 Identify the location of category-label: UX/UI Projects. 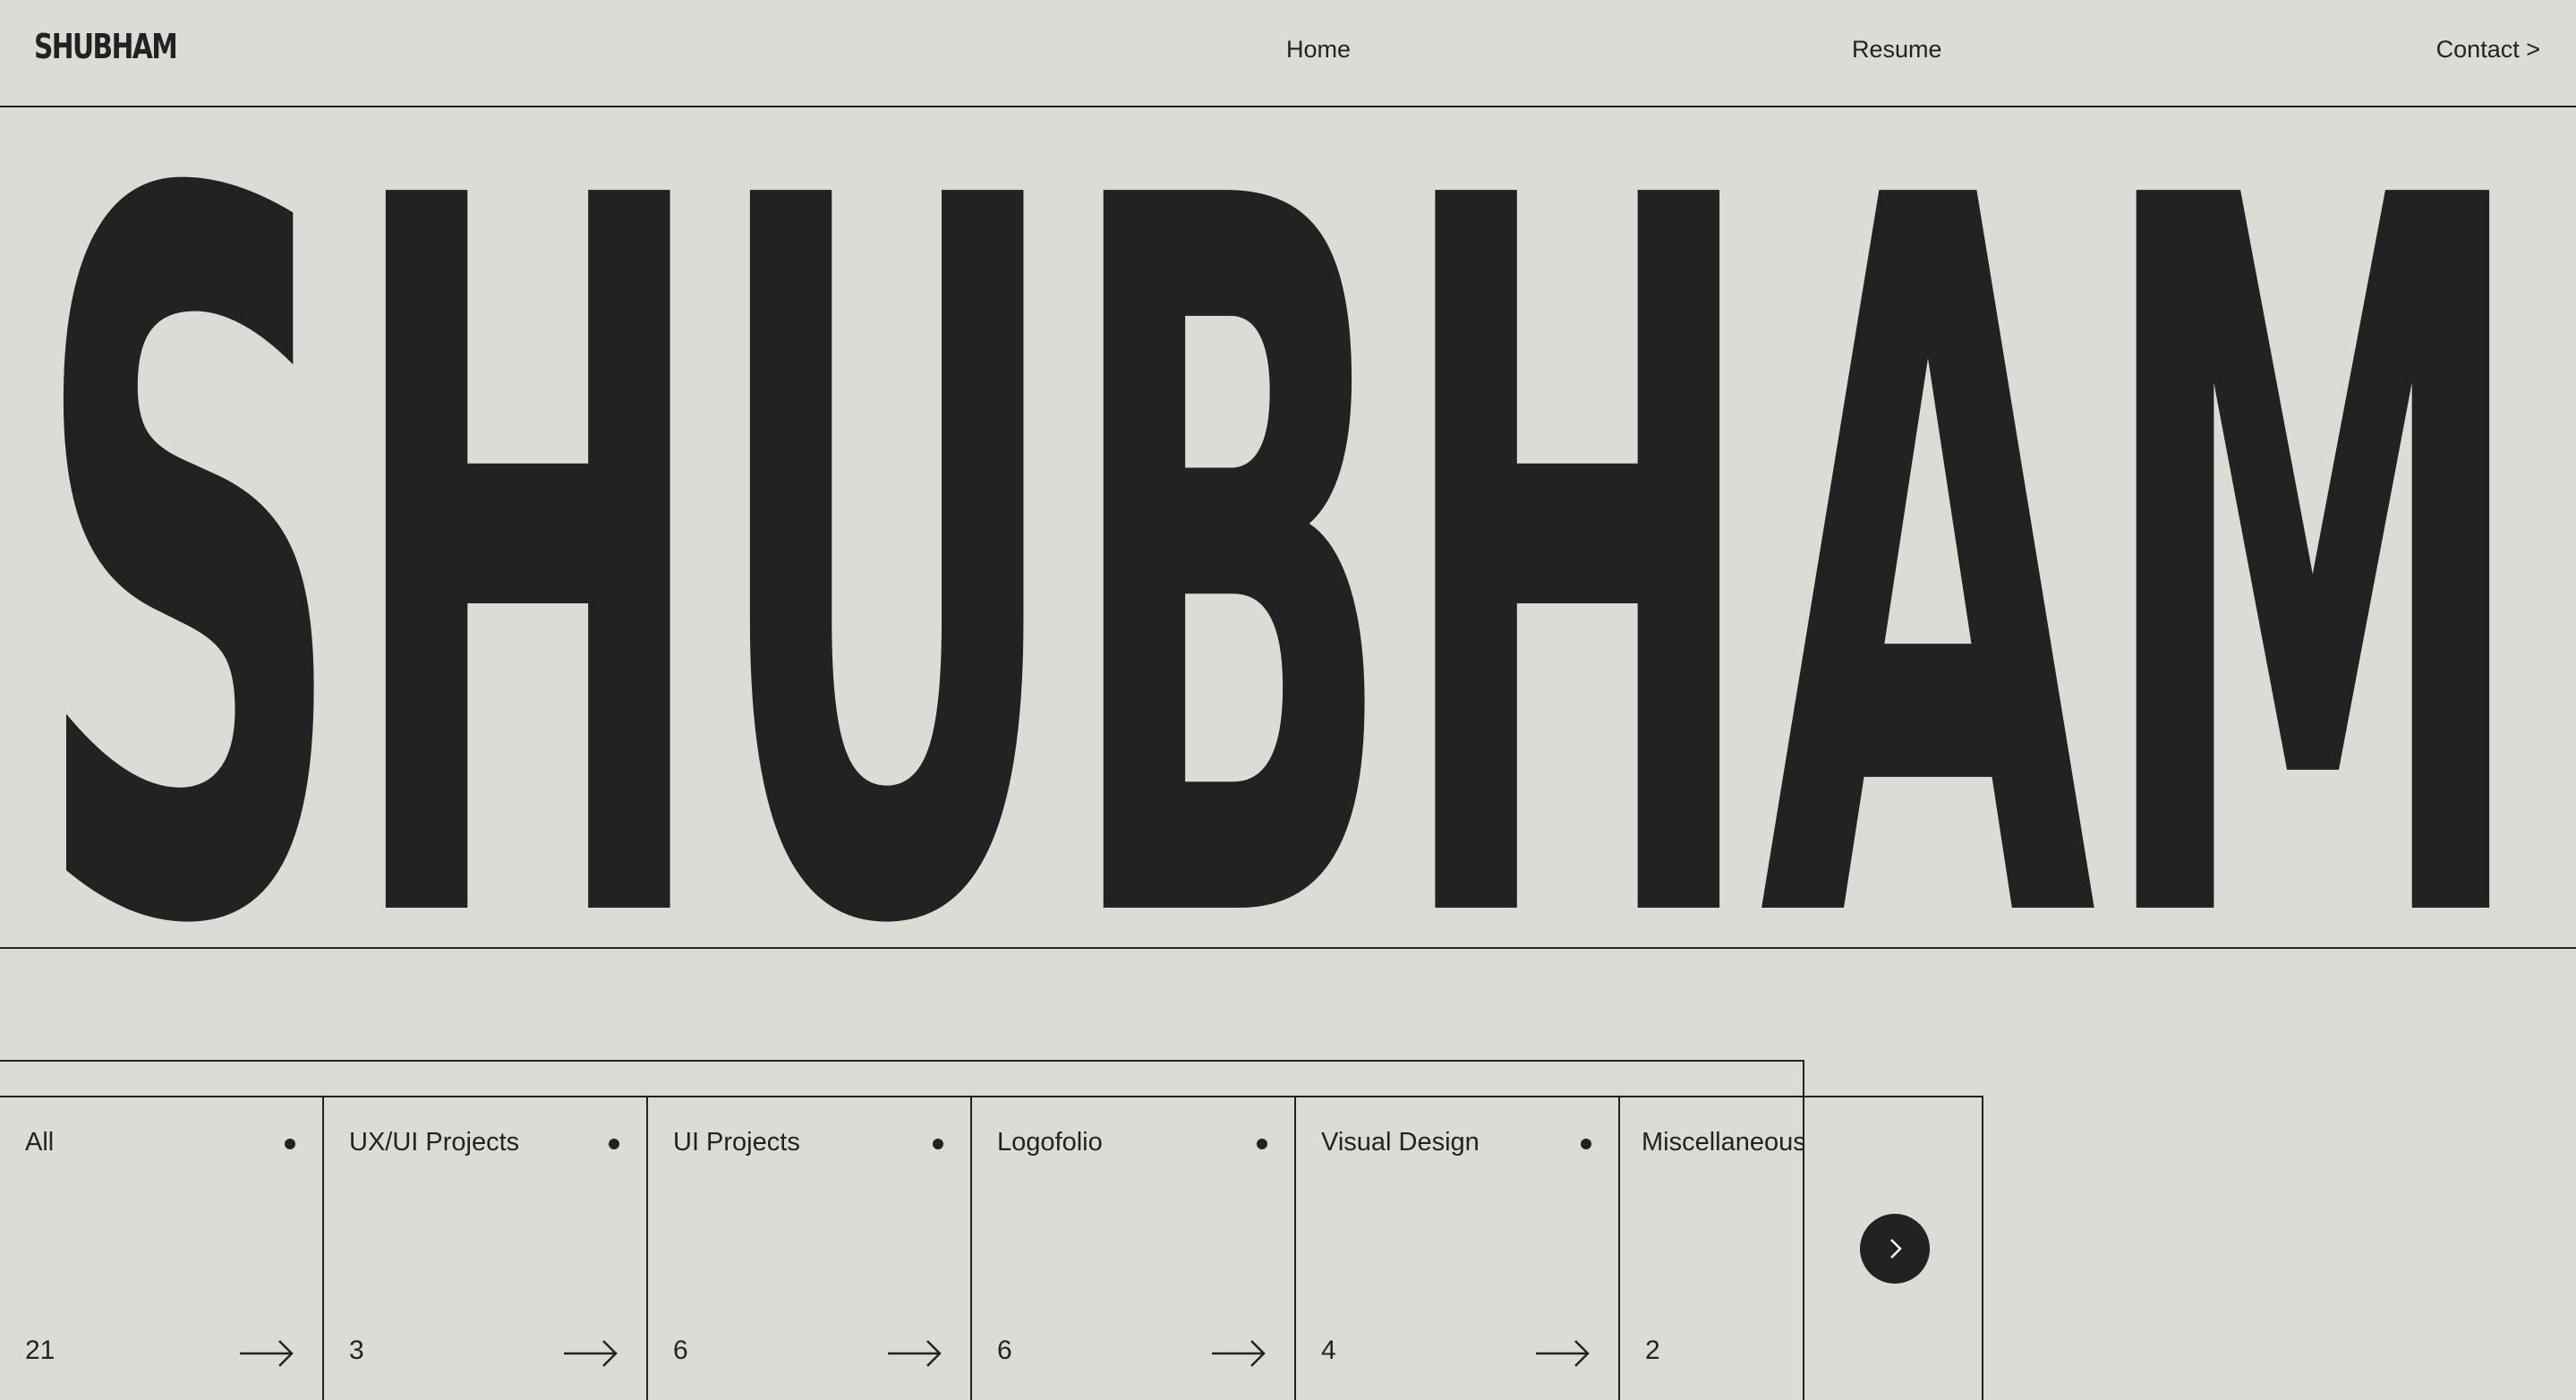
(434, 1142).